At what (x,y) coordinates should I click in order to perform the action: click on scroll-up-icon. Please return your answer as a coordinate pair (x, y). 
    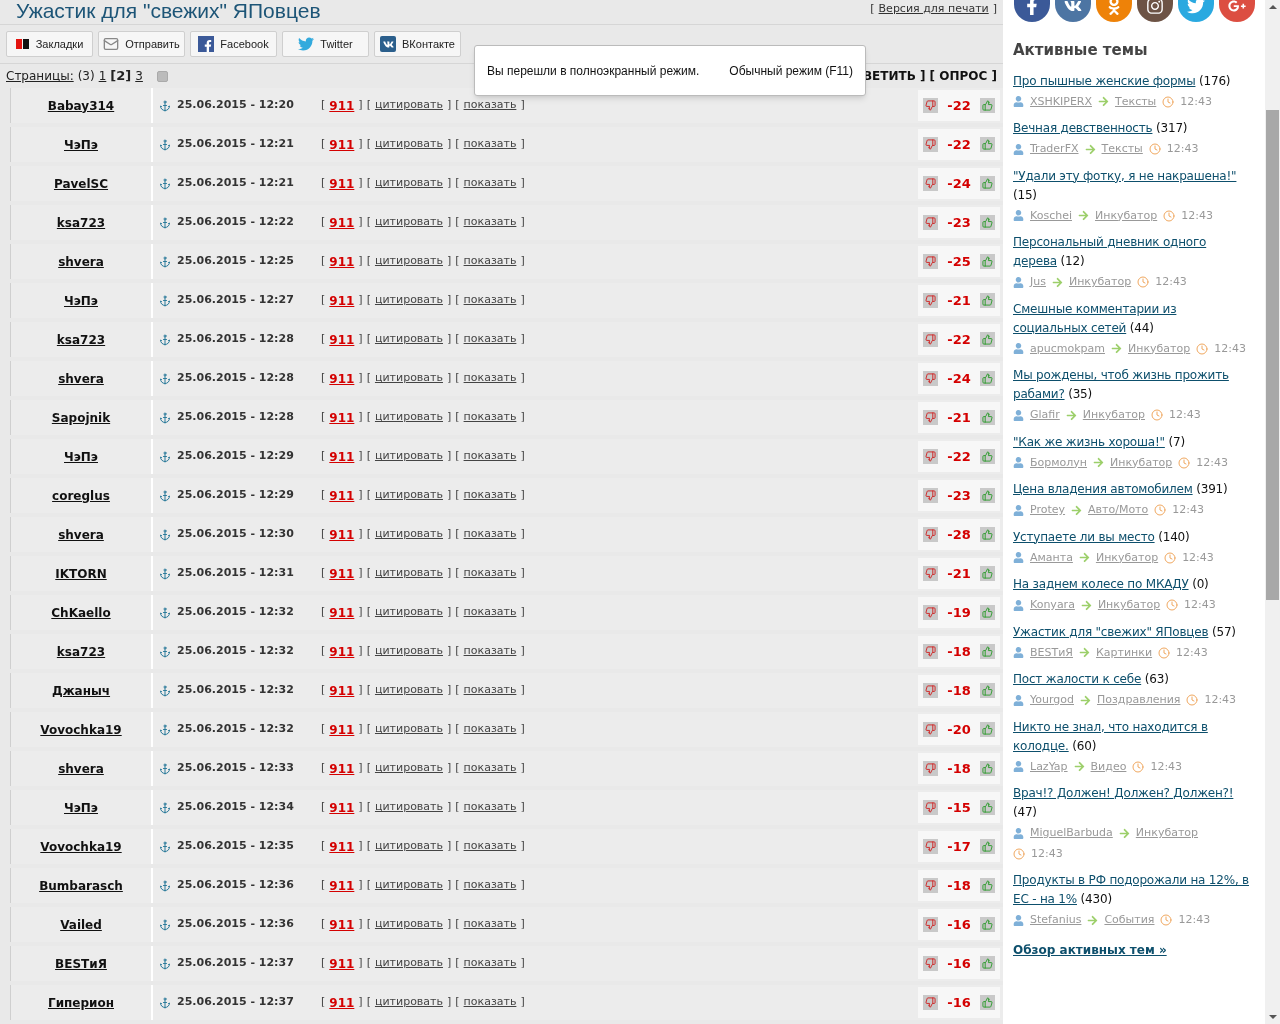
    Looking at the image, I should click on (1272, 7).